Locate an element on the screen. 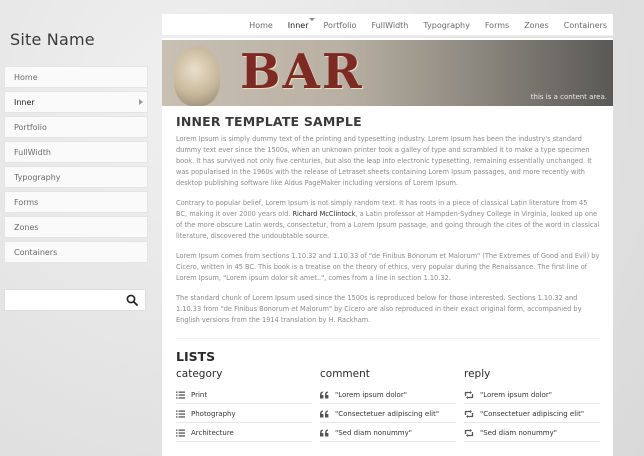 This screenshot has height=456, width=644. list-item: Print is located at coordinates (244, 395).